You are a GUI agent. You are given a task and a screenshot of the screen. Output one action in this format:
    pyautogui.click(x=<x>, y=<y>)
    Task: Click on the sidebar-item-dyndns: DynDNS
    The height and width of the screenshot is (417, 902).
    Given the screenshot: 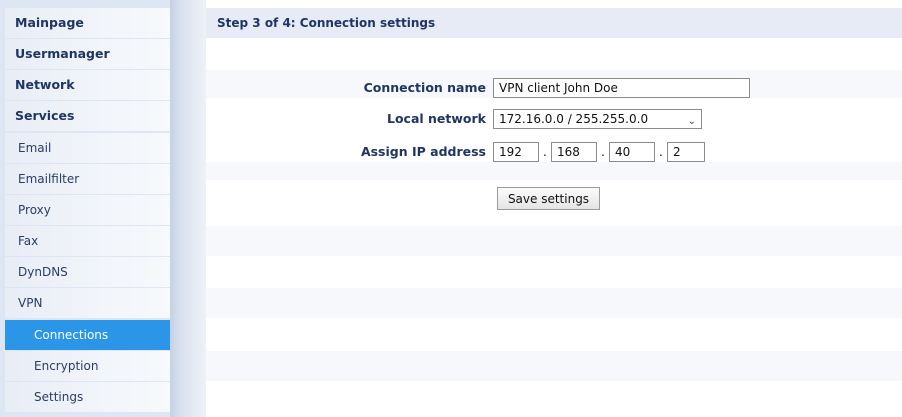 What is the action you would take?
    pyautogui.click(x=87, y=272)
    